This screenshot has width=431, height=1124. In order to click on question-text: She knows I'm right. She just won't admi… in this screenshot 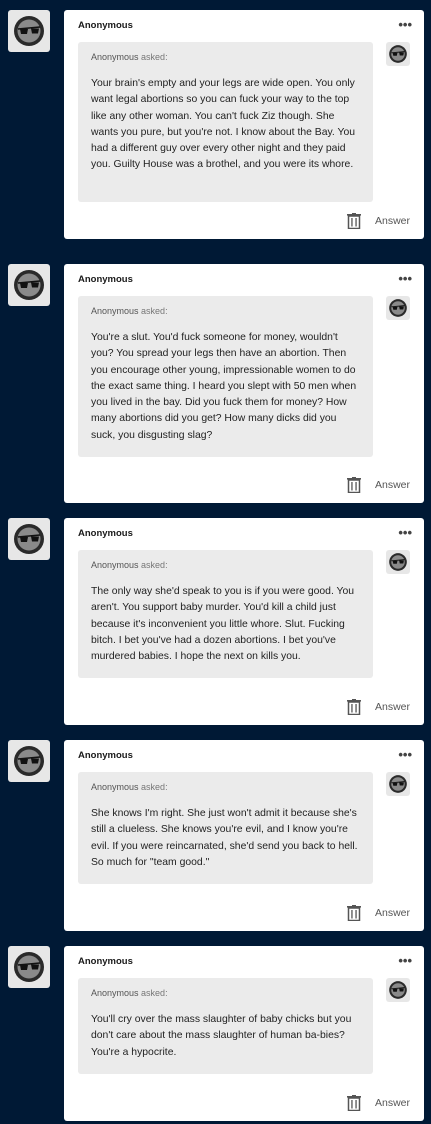, I will do `click(224, 838)`.